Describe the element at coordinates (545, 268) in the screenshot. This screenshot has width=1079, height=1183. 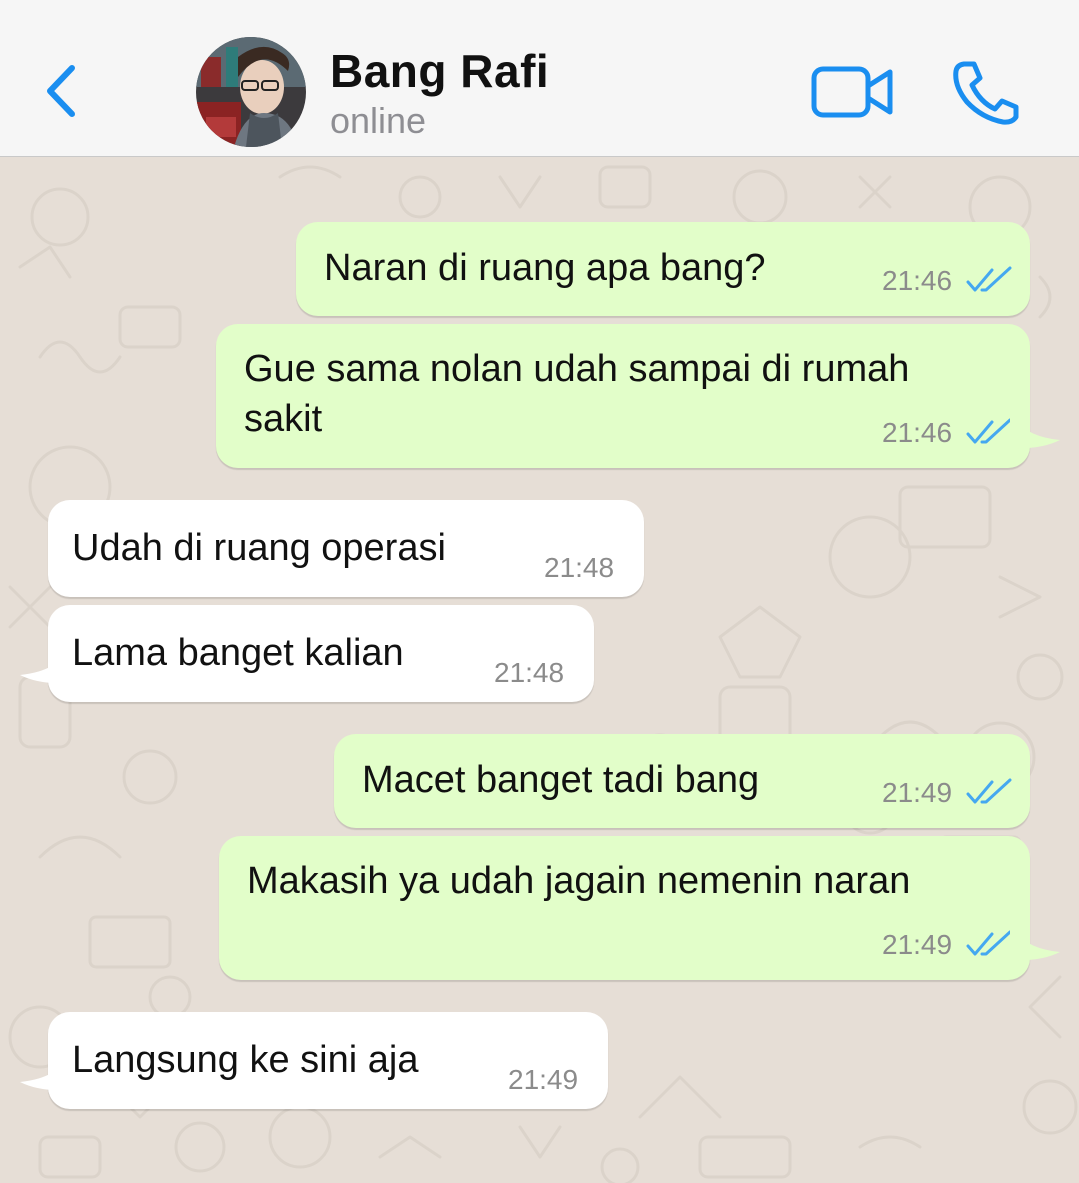
I see `message-text: Naran di ruang apa bang?` at that location.